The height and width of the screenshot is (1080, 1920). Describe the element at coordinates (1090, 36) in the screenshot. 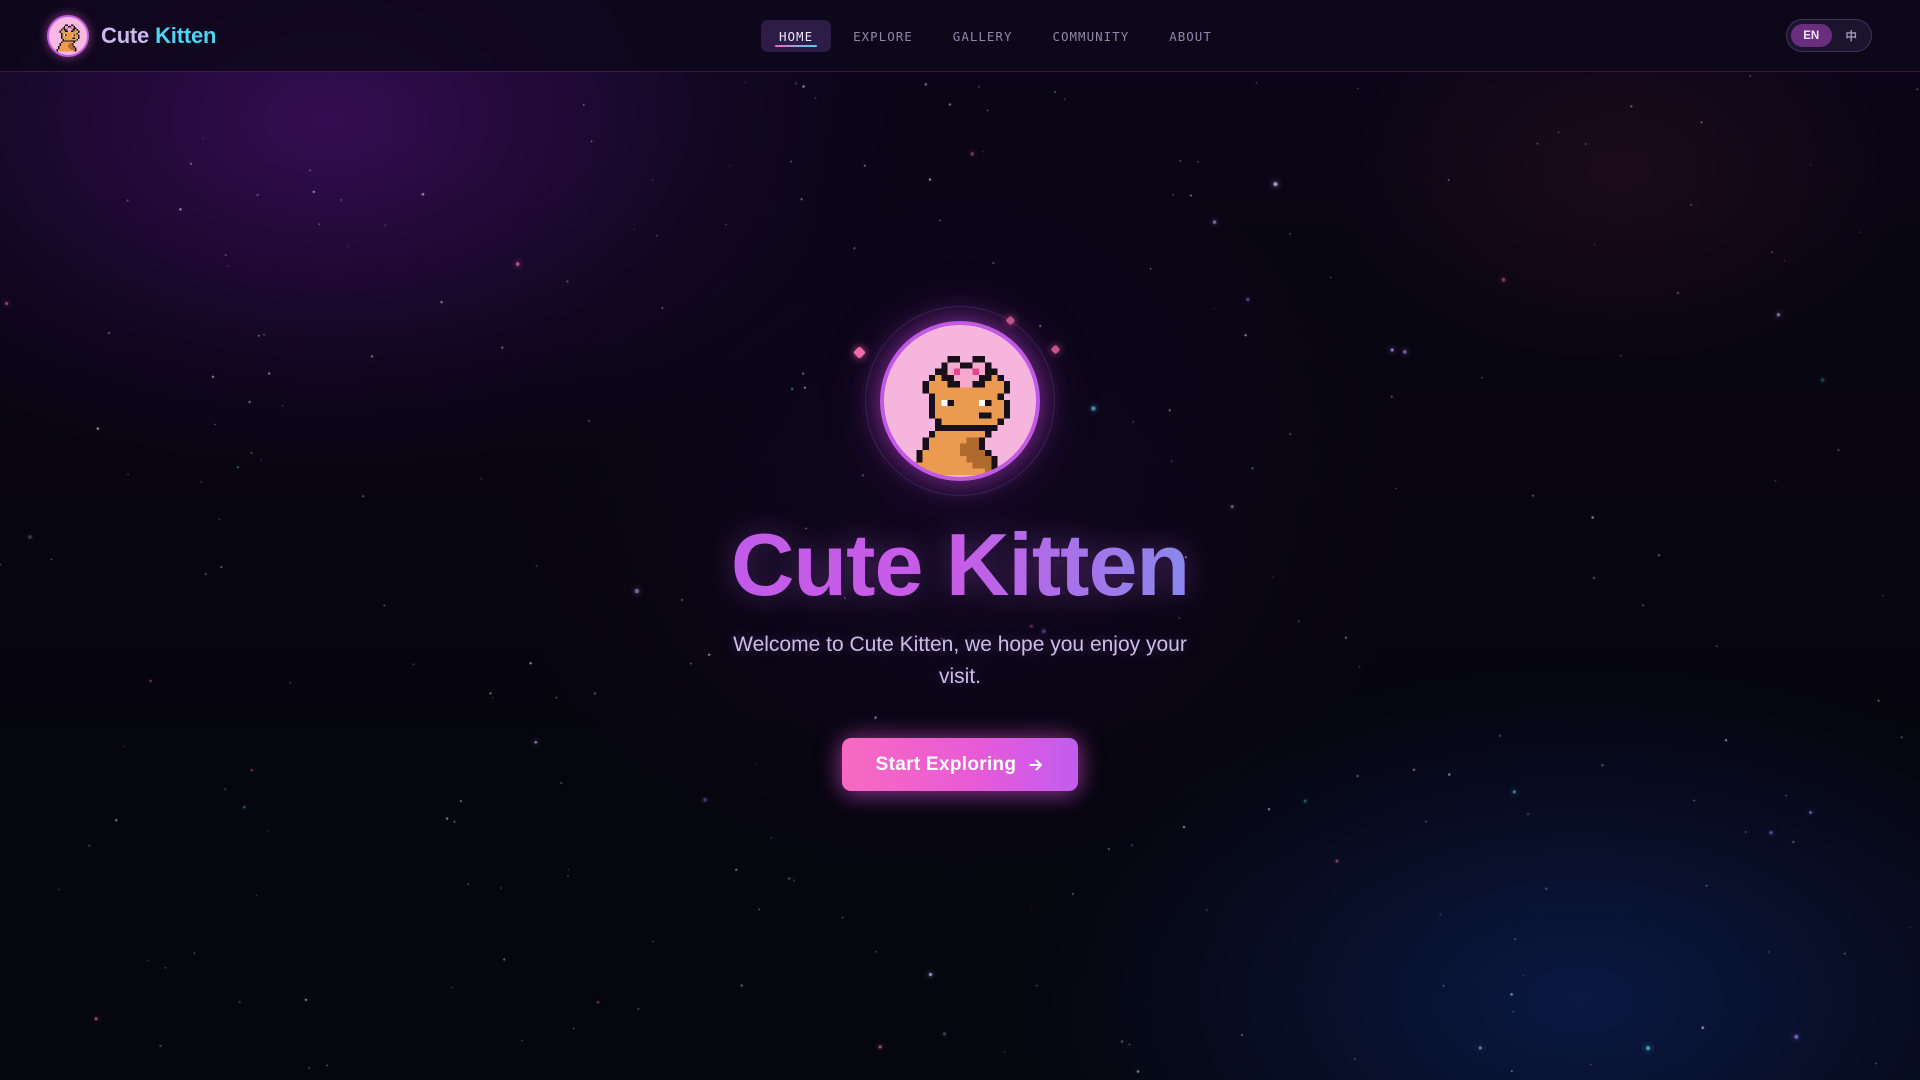

I see `nav-item-community: COMMUNITY` at that location.